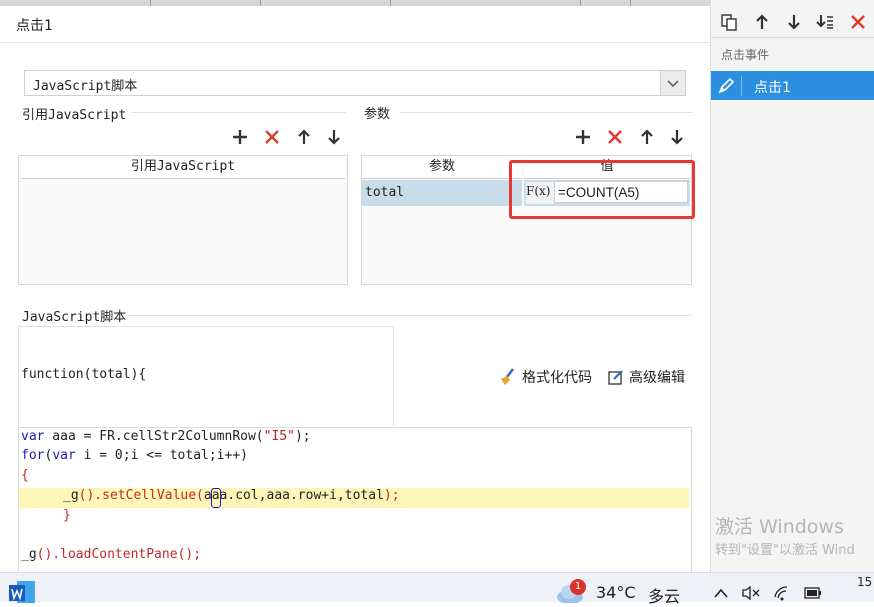 The height and width of the screenshot is (607, 874). I want to click on events-header: 点击事件, so click(745, 55).